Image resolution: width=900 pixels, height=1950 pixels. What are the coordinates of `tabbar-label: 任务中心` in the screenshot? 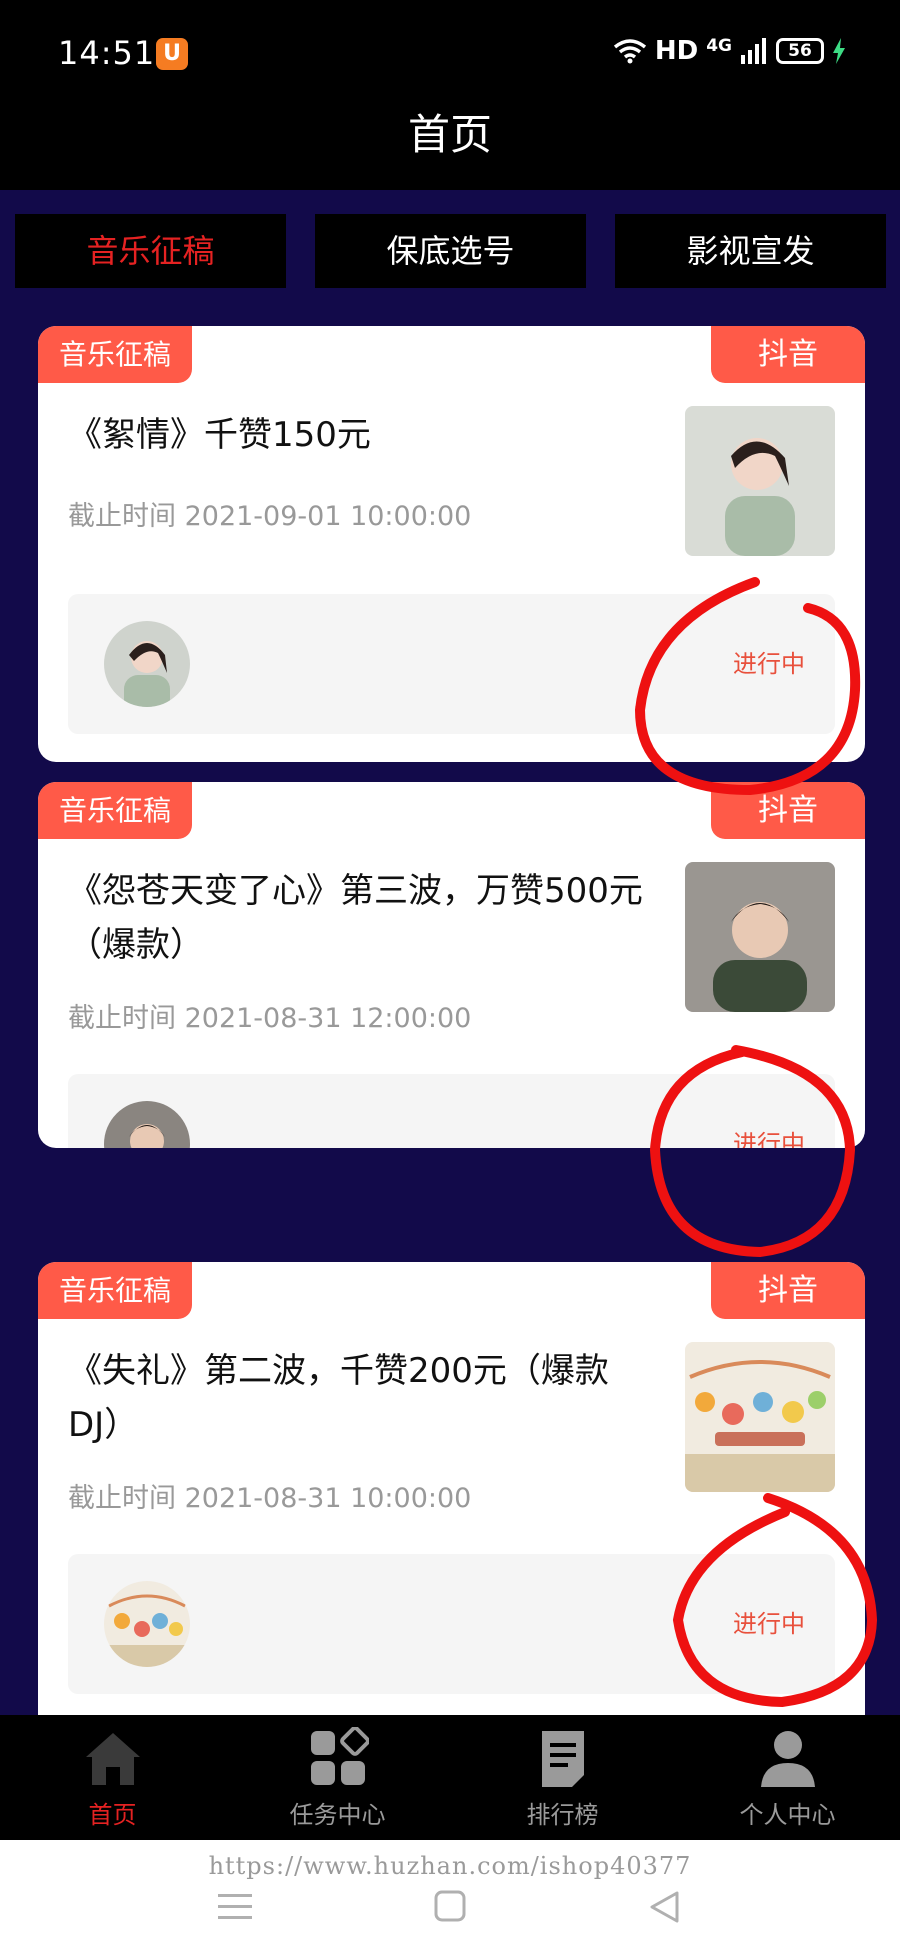 It's located at (337, 1815).